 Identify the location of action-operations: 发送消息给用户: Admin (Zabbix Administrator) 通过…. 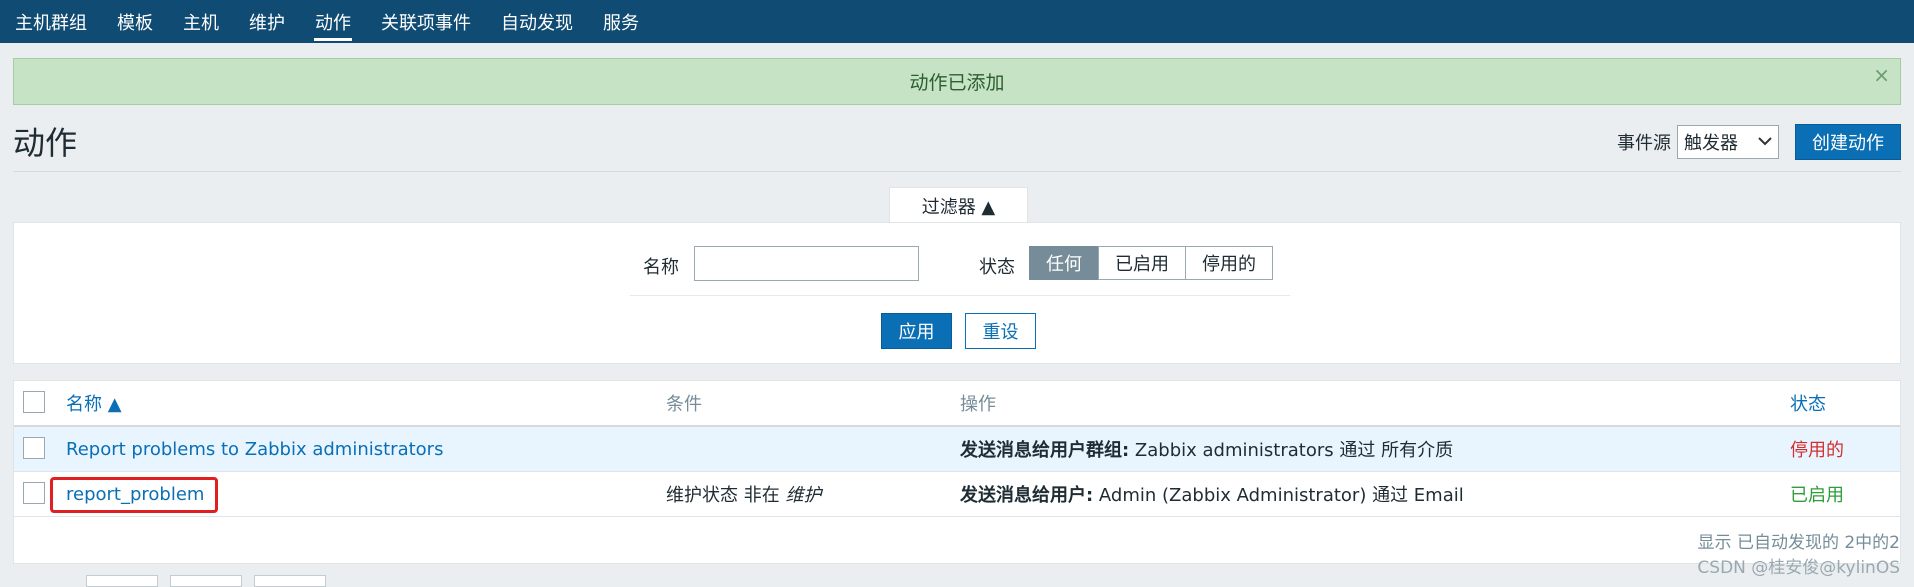
(1212, 494).